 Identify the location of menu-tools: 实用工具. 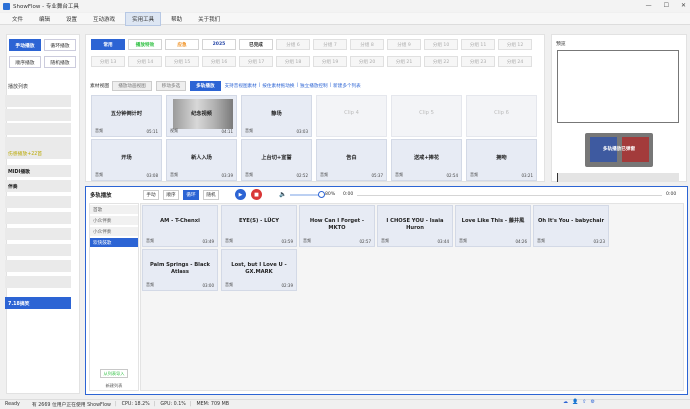
(143, 18).